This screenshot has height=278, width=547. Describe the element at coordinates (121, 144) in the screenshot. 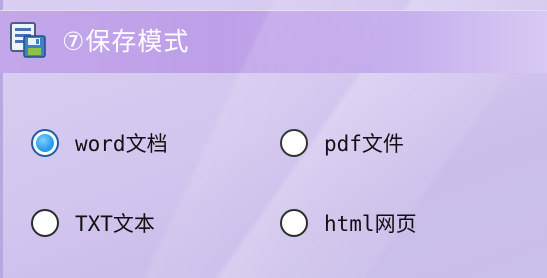

I see `radio-label-word: word文档` at that location.